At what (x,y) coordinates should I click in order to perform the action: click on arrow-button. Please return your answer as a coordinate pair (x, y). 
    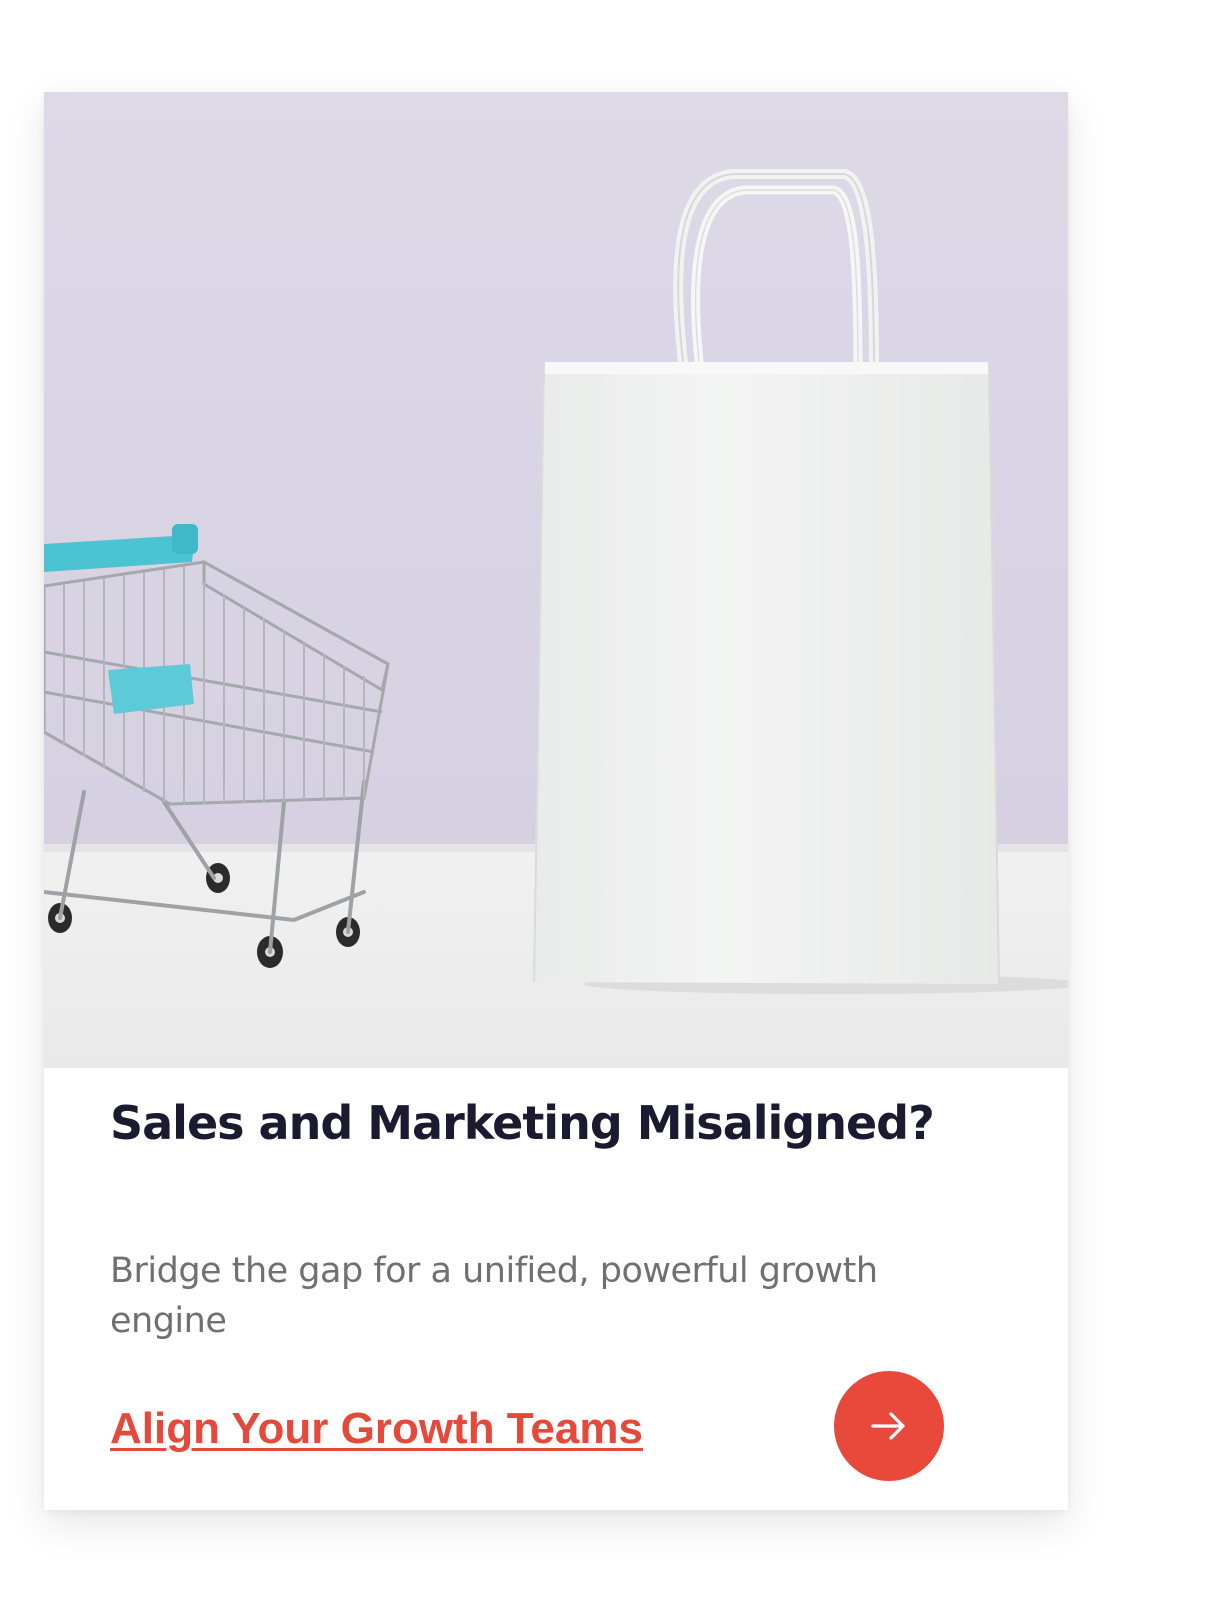
    Looking at the image, I should click on (889, 1426).